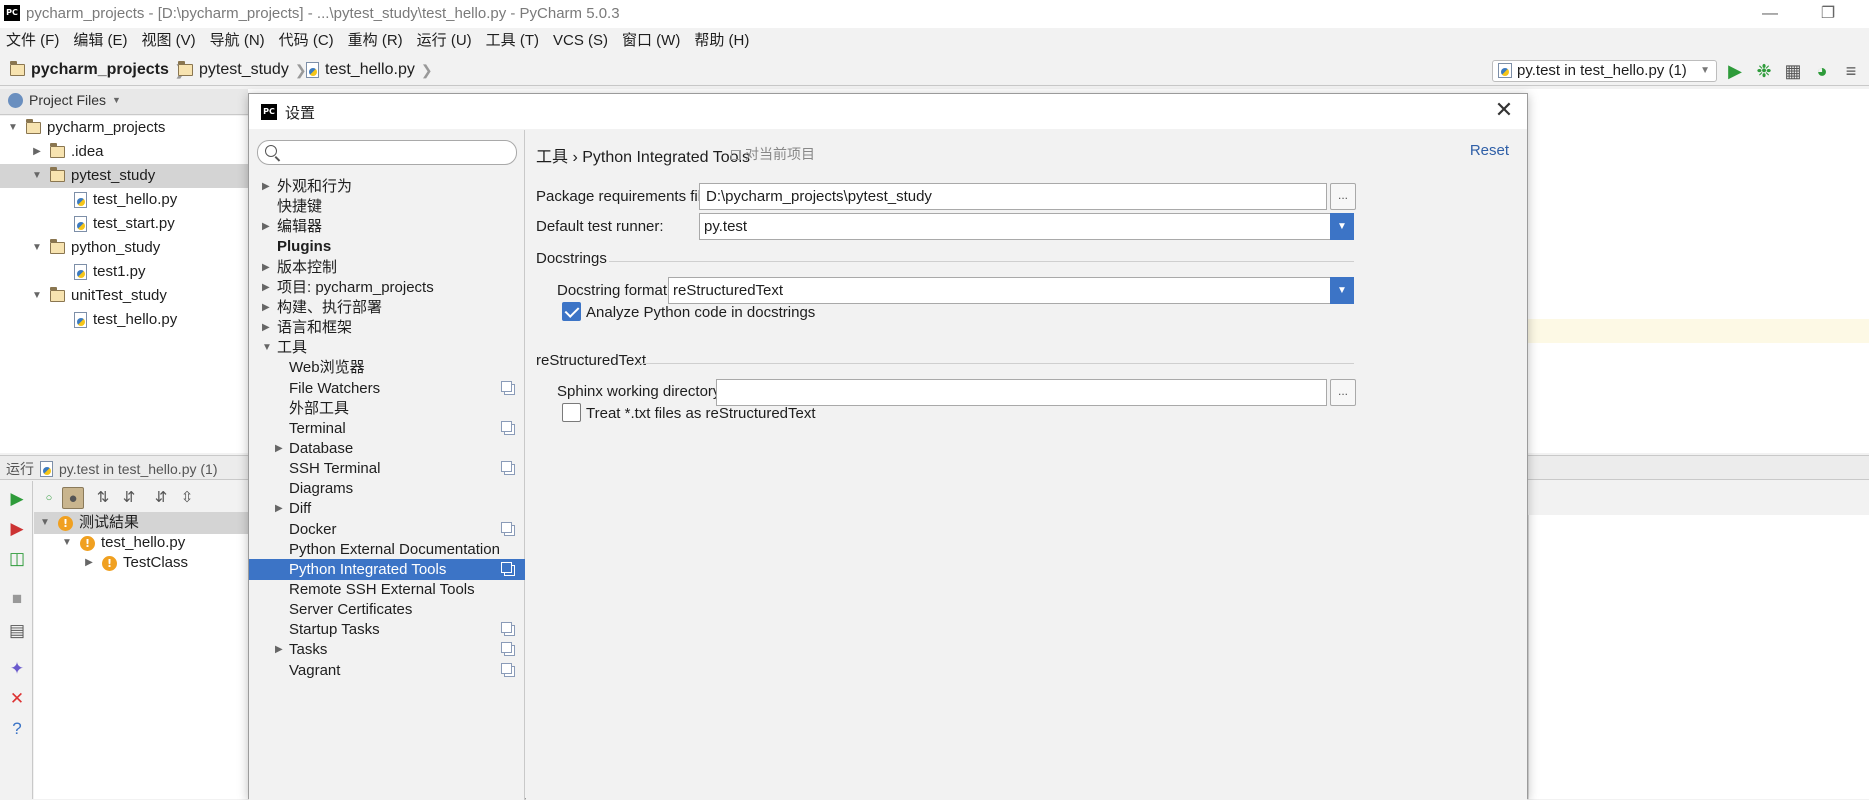 The height and width of the screenshot is (800, 1869). What do you see at coordinates (141, 543) in the screenshot?
I see `test-result-item: ▼! test_hello.py` at bounding box center [141, 543].